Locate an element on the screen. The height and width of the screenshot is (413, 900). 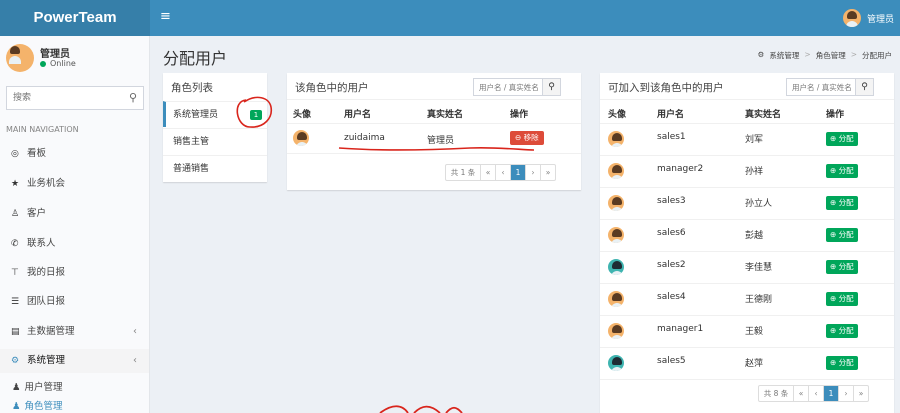
sidebar-item: ◎ 看板 is located at coordinates (74, 154).